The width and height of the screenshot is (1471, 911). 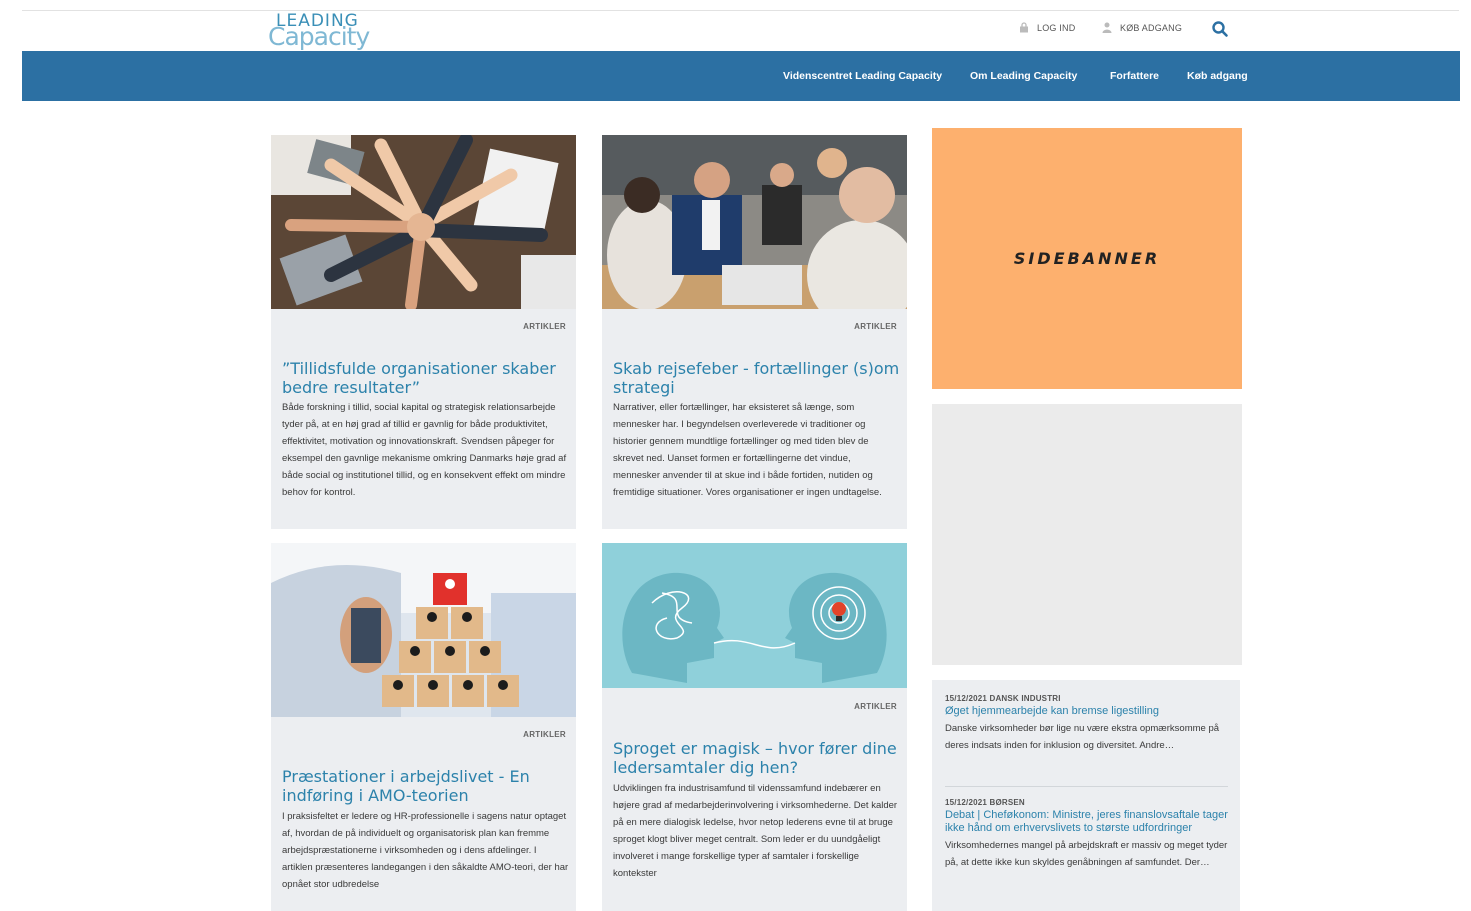 I want to click on sidebanner-ad: SIDEBANNER, so click(x=1087, y=258).